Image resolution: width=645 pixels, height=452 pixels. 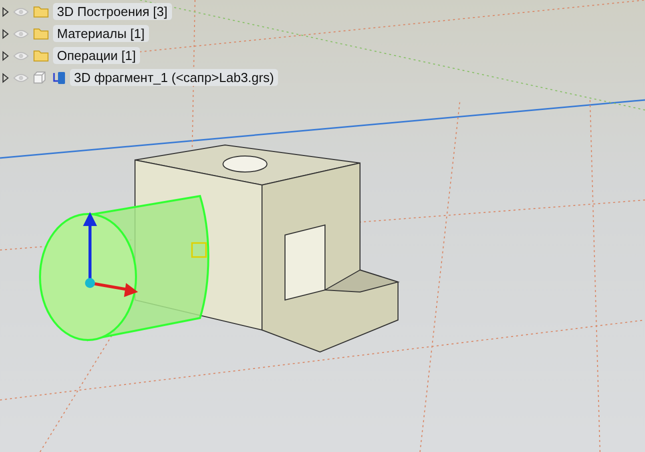 What do you see at coordinates (96, 55) in the screenshot?
I see `tree-item: Операции [1]` at bounding box center [96, 55].